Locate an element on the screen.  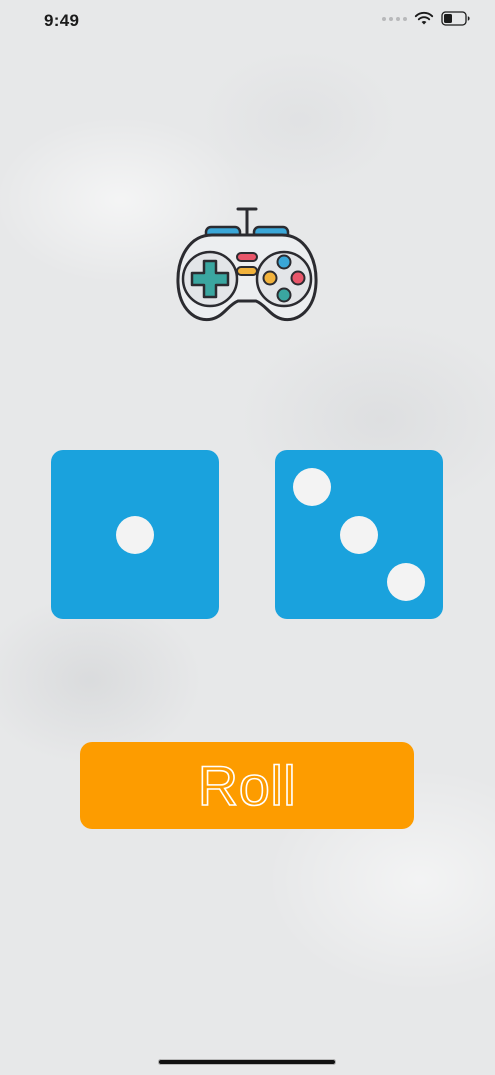
roll-button: Roll is located at coordinates (247, 785).